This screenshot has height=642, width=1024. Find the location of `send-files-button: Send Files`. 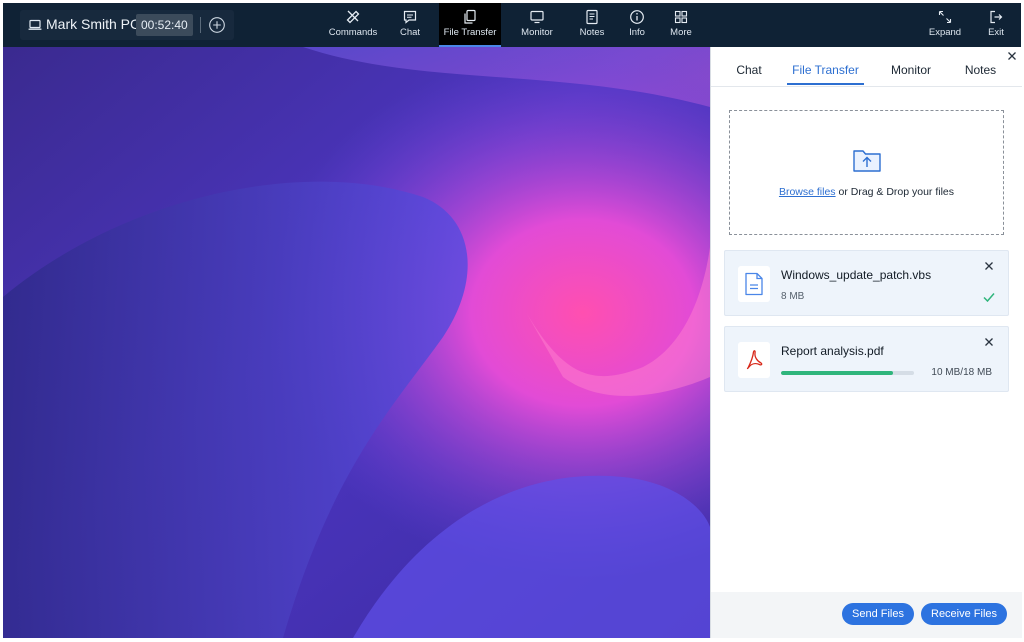

send-files-button: Send Files is located at coordinates (878, 614).